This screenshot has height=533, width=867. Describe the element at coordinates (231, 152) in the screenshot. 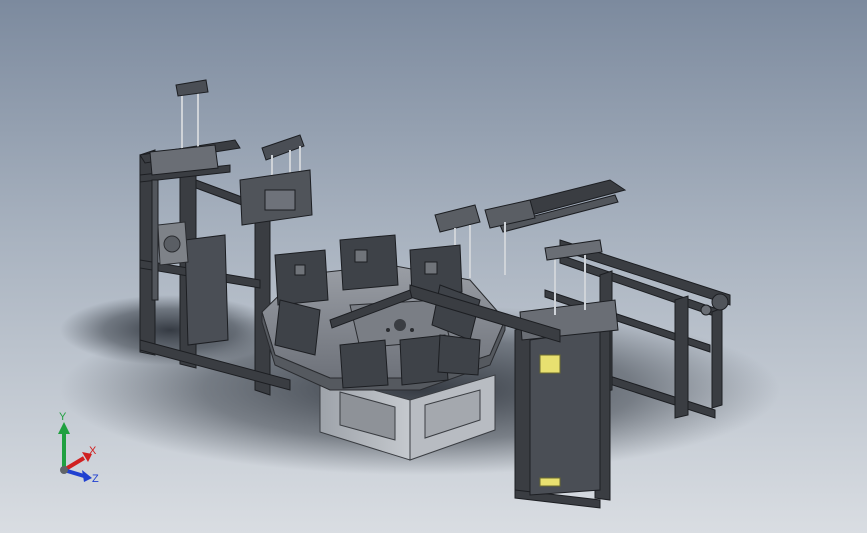

I see `left-top-mechanism` at that location.